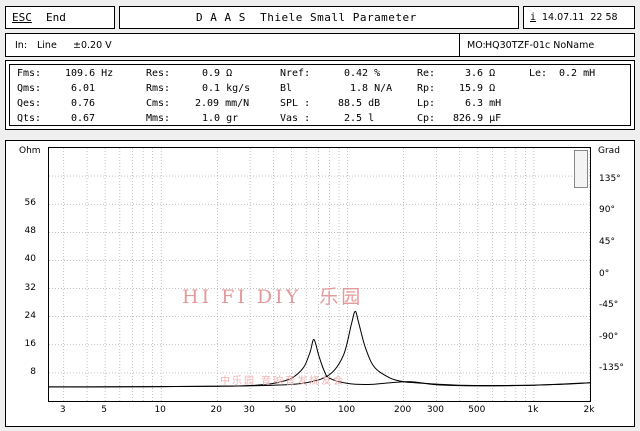 This screenshot has height=431, width=640. What do you see at coordinates (533, 18) in the screenshot?
I see `info-key: i` at bounding box center [533, 18].